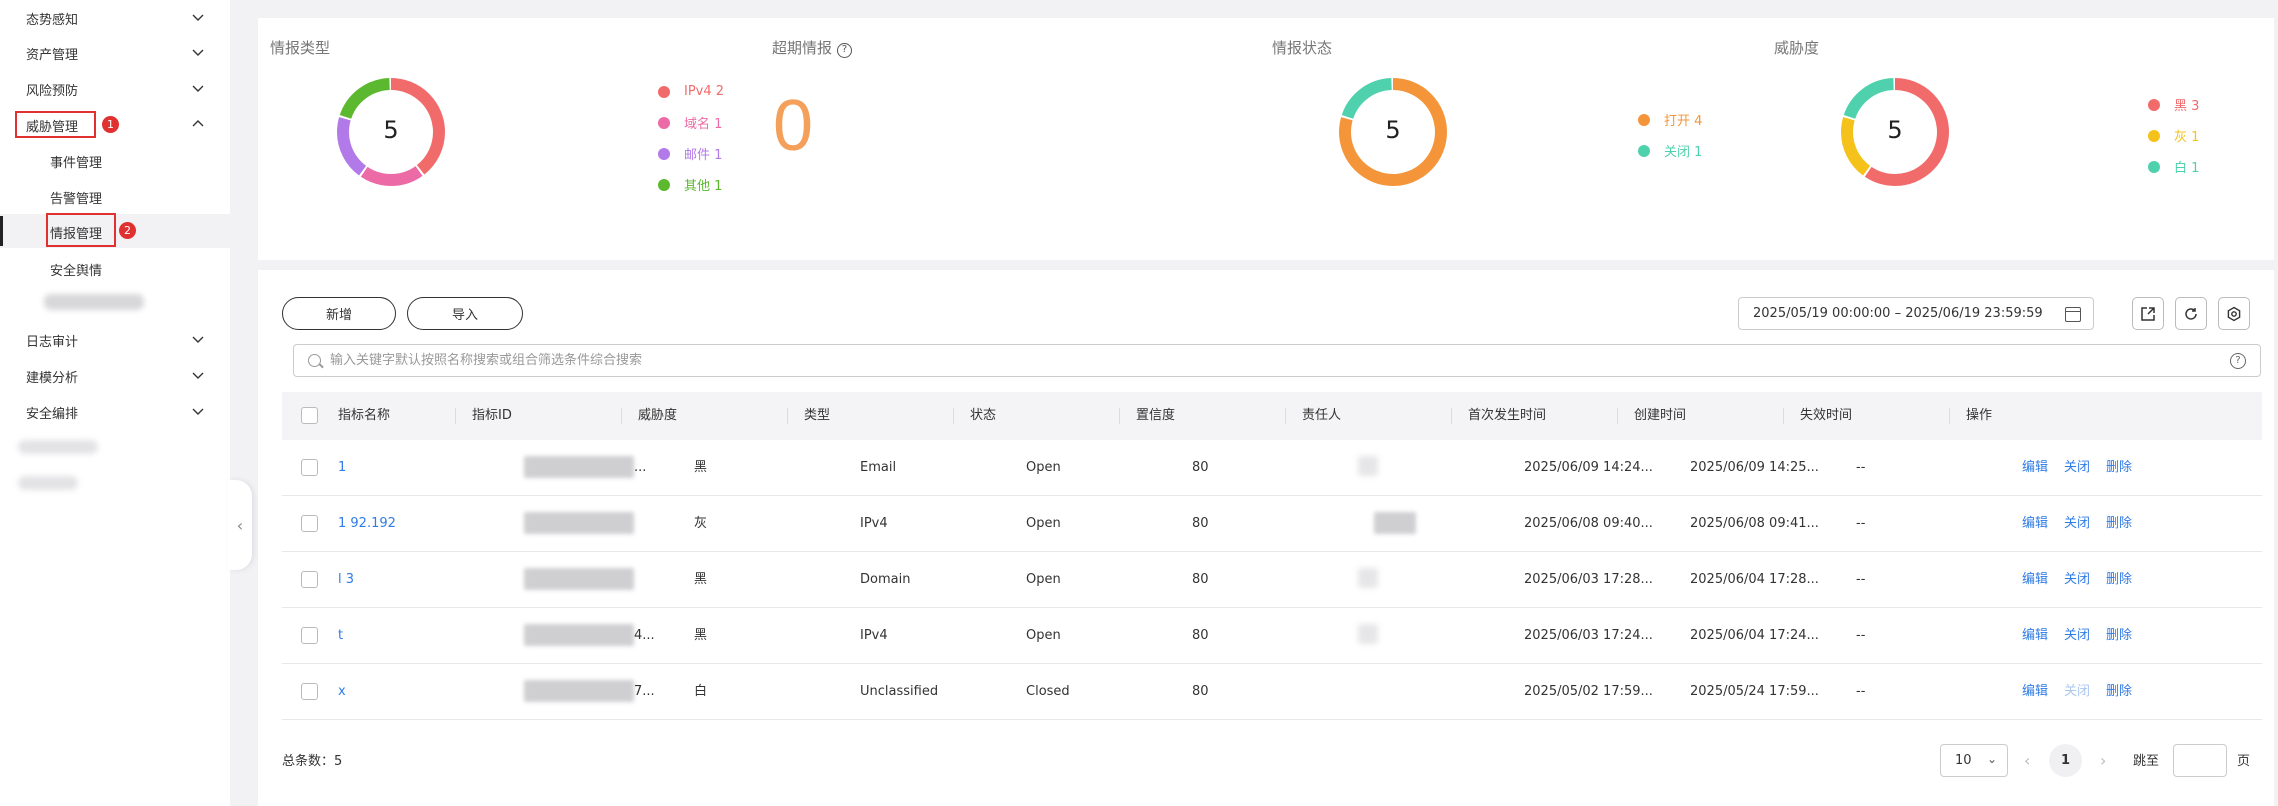 The height and width of the screenshot is (806, 2278). Describe the element at coordinates (1321, 416) in the screenshot. I see `column-header: 责任人` at that location.